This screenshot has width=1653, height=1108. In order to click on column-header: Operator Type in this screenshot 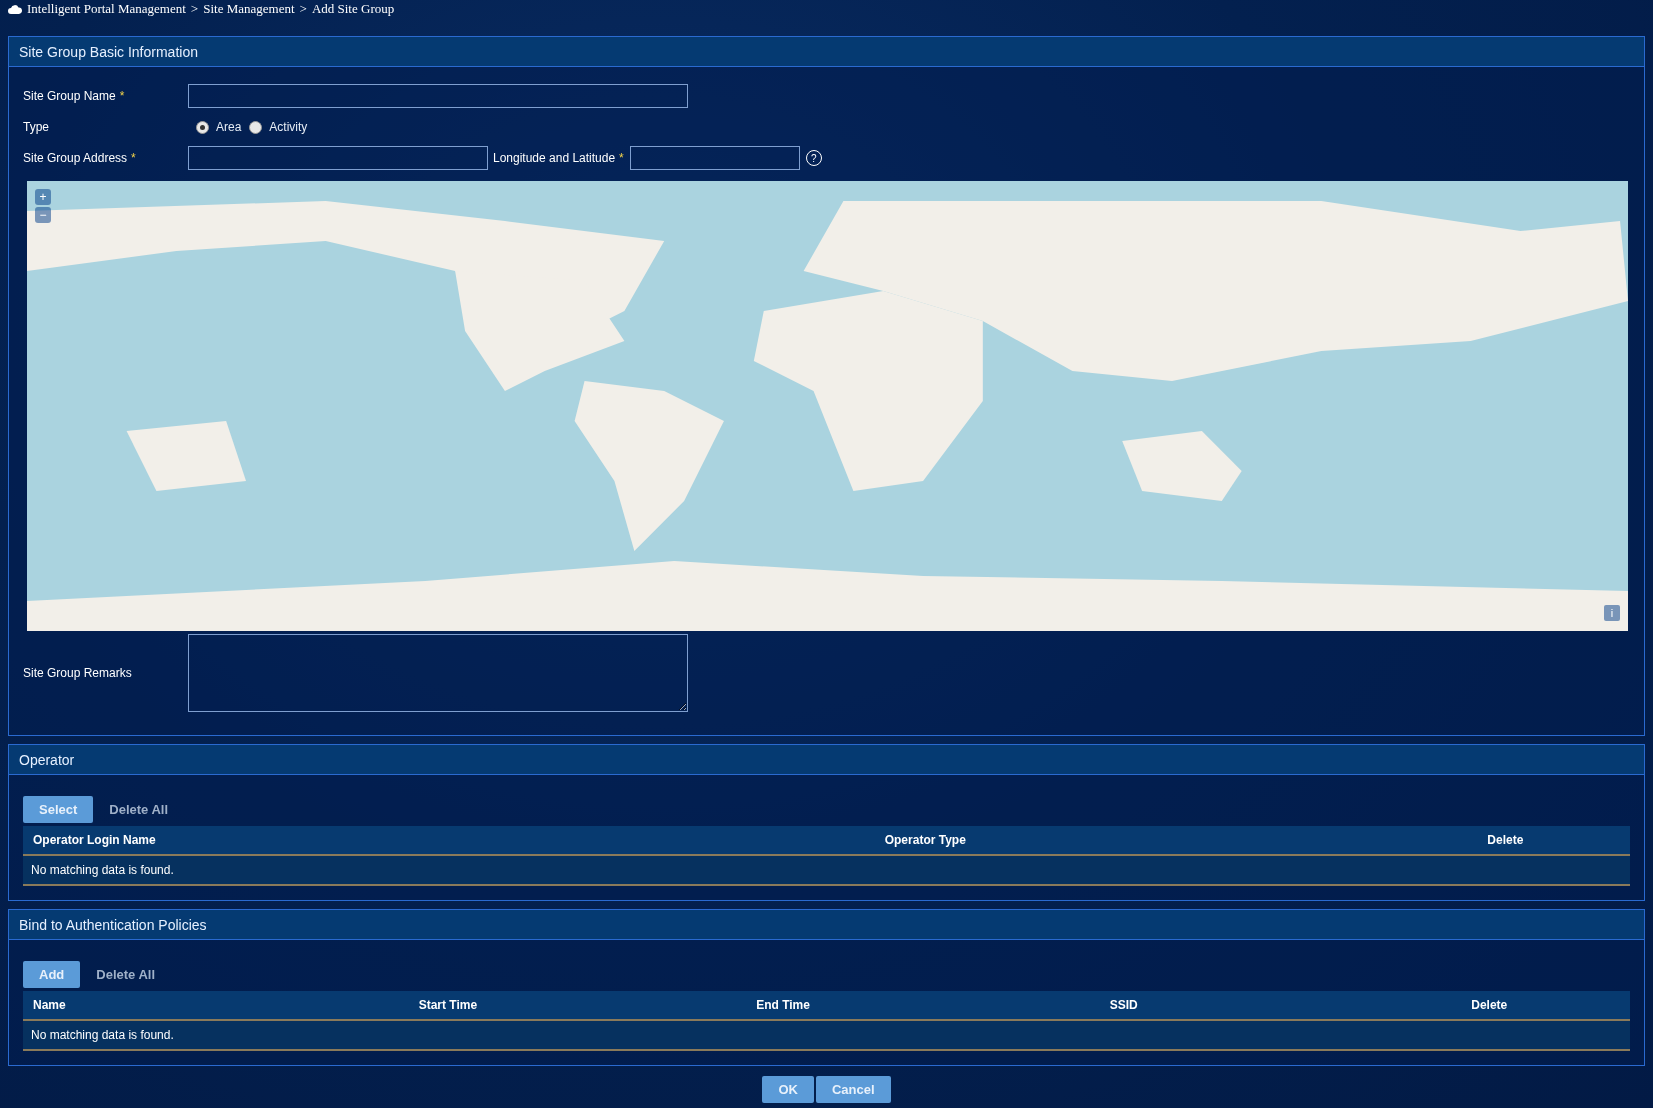, I will do `click(925, 840)`.